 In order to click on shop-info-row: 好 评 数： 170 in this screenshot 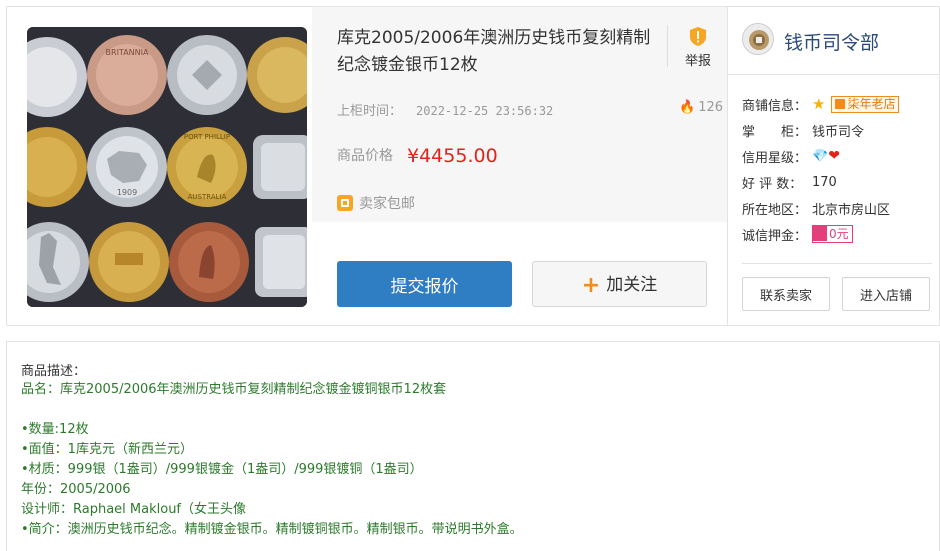, I will do `click(820, 182)`.